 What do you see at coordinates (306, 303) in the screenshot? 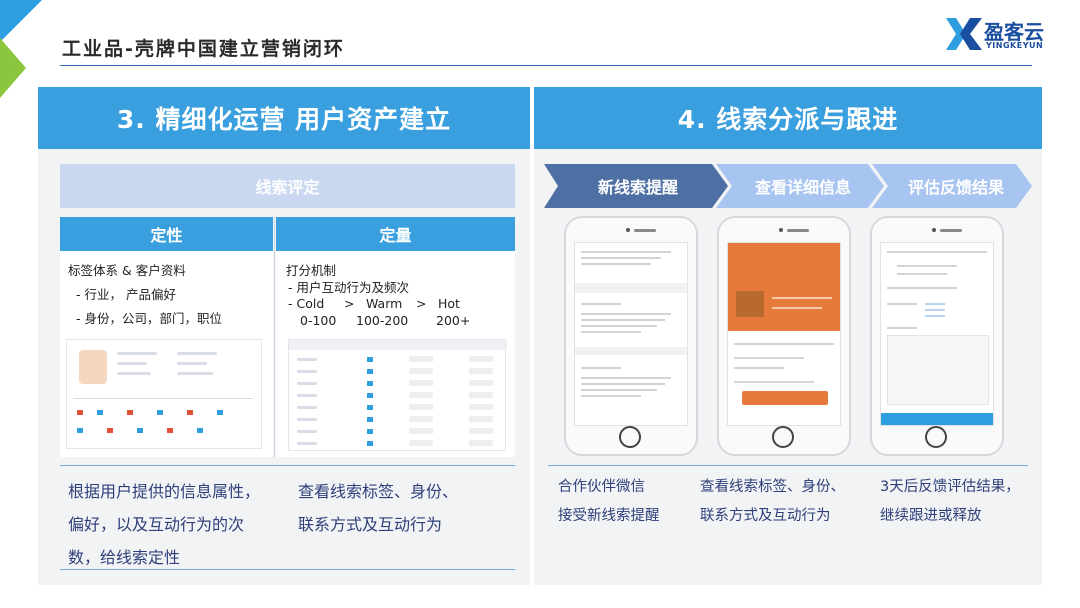
I see `level-cold: - Cold` at bounding box center [306, 303].